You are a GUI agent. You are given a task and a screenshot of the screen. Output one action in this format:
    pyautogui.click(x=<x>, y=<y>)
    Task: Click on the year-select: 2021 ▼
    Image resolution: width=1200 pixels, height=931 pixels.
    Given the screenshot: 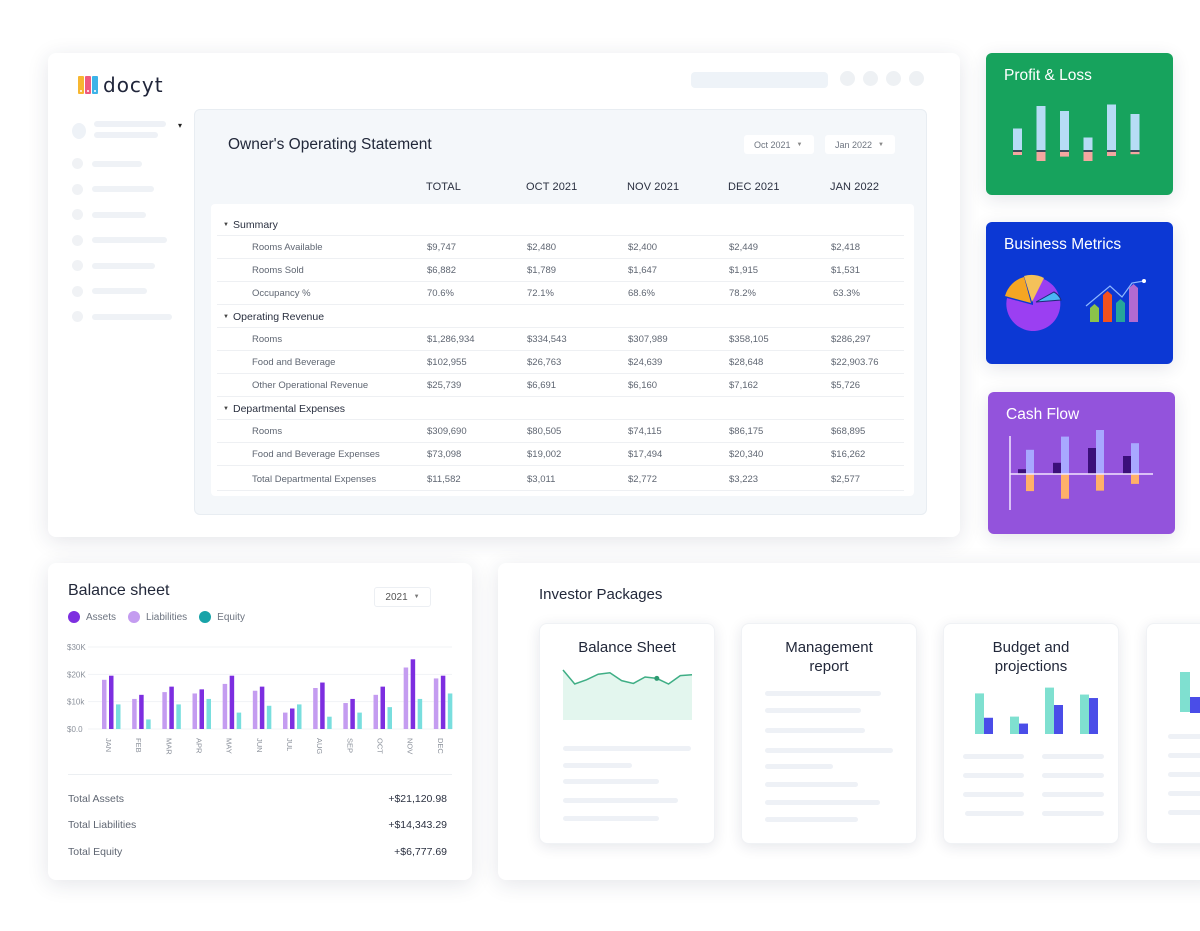 What is the action you would take?
    pyautogui.click(x=402, y=597)
    